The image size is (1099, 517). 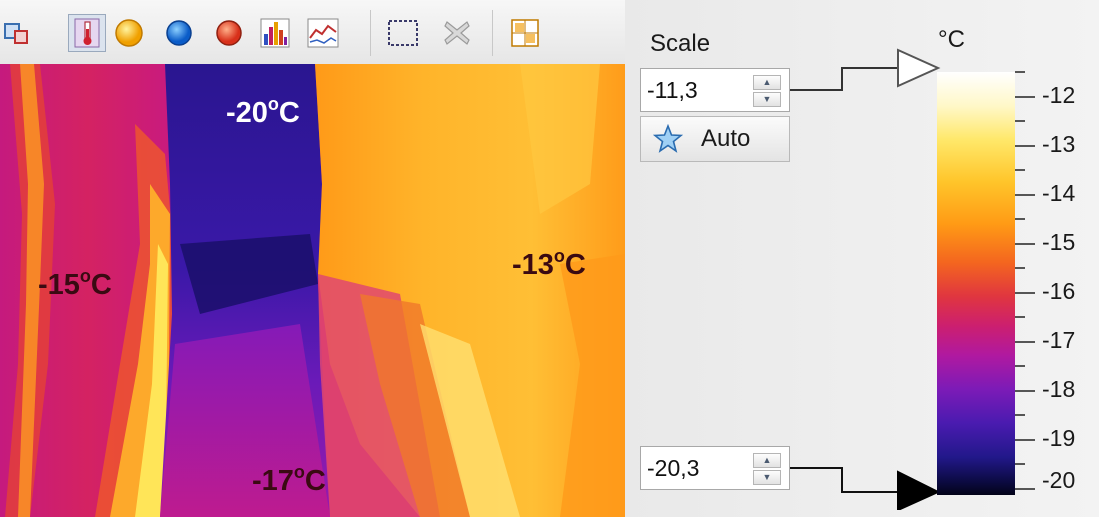 I want to click on select-area-button, so click(x=403, y=33).